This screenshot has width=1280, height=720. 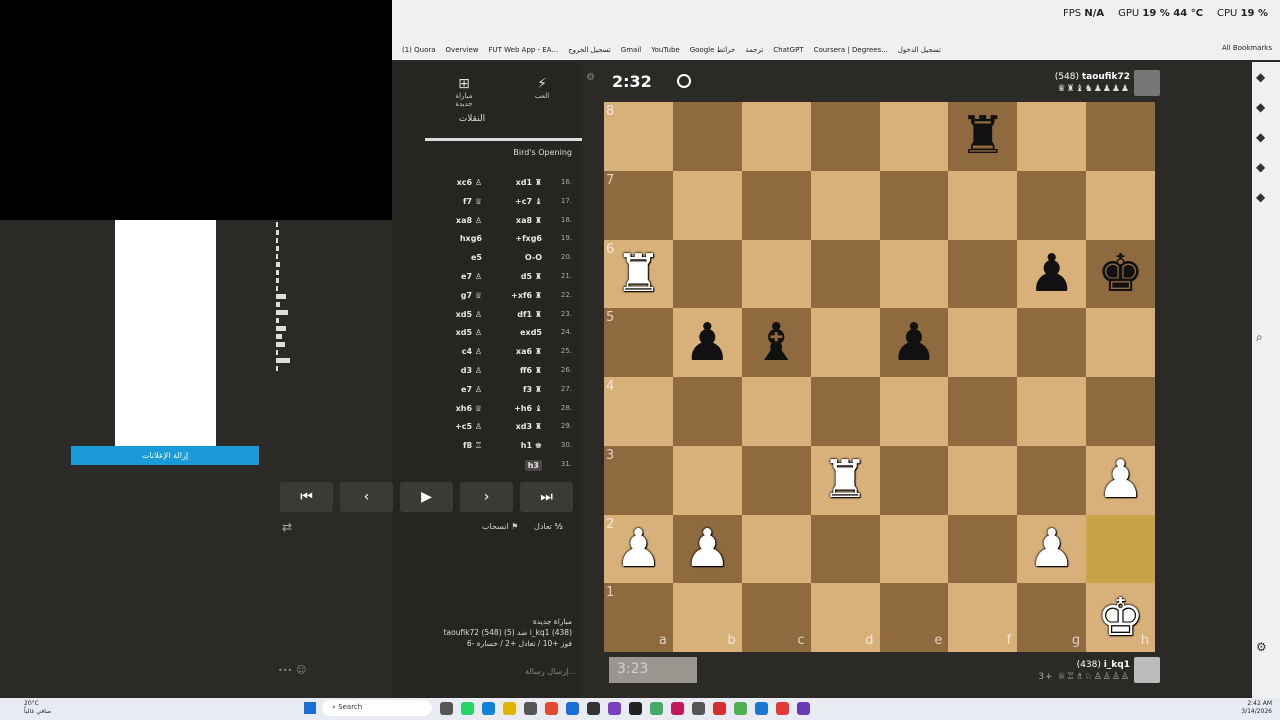 What do you see at coordinates (983, 274) in the screenshot?
I see `square-f6` at bounding box center [983, 274].